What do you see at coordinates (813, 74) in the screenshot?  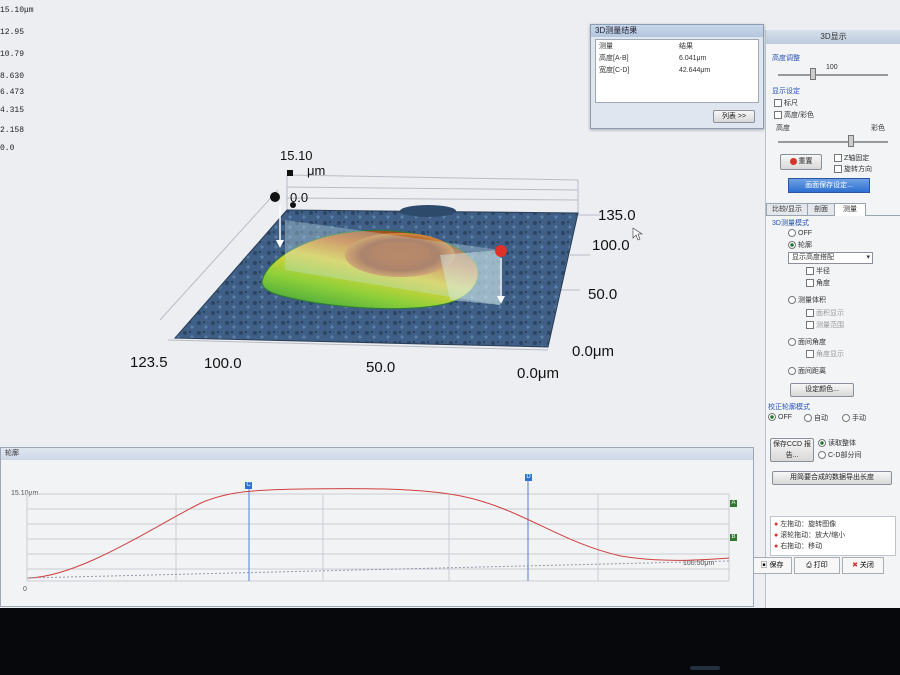 I see `height-slider-thumb` at bounding box center [813, 74].